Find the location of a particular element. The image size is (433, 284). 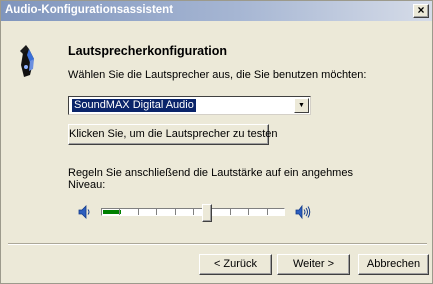

window-title: Audio-Konfigurationsassistent is located at coordinates (89, 10).